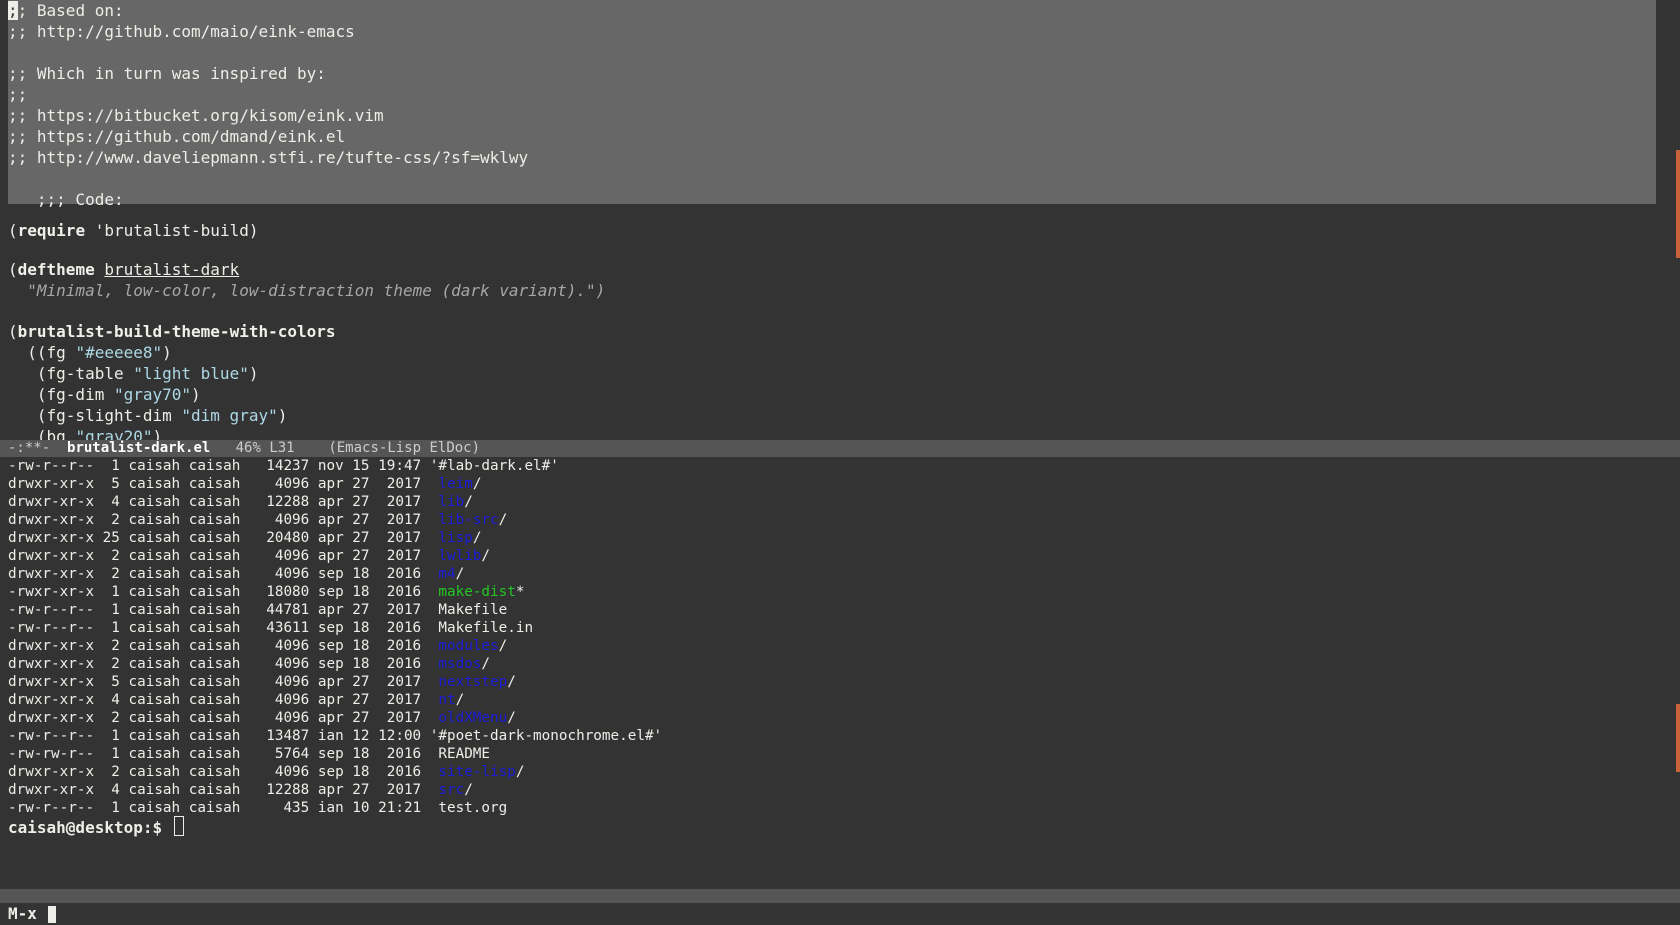  Describe the element at coordinates (148, 415) in the screenshot. I see `color-line: (fg-slight-dim "dim gray")` at that location.